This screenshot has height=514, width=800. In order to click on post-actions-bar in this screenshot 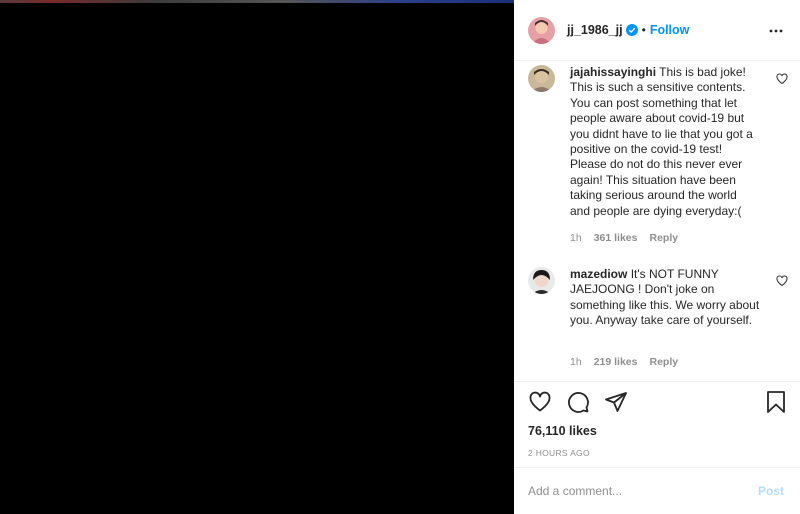, I will do `click(657, 403)`.